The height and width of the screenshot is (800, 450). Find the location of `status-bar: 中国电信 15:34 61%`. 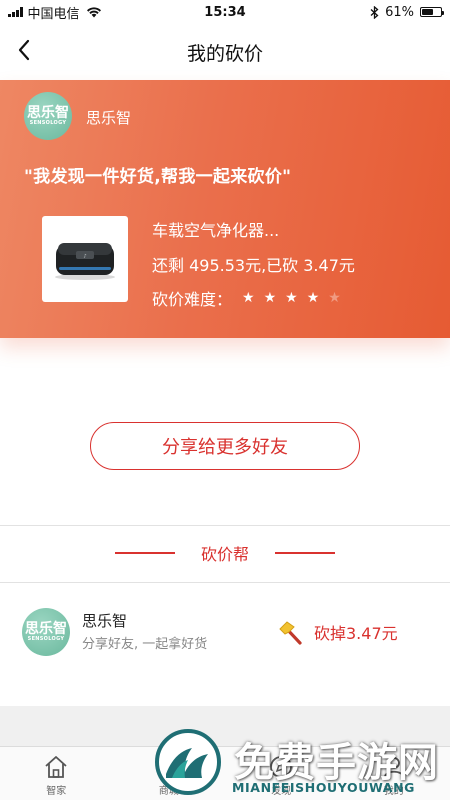

status-bar: 中国电信 15:34 61% is located at coordinates (225, 12).